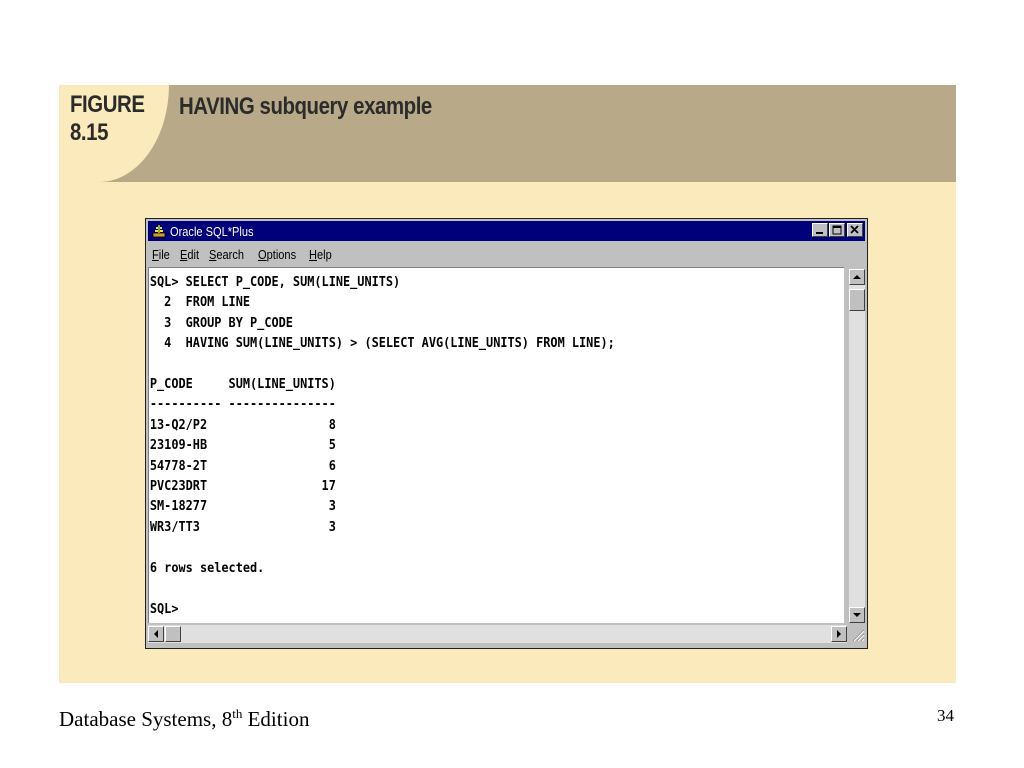 This screenshot has height=768, width=1024. What do you see at coordinates (173, 634) in the screenshot?
I see `horizontal-scroll-thumb` at bounding box center [173, 634].